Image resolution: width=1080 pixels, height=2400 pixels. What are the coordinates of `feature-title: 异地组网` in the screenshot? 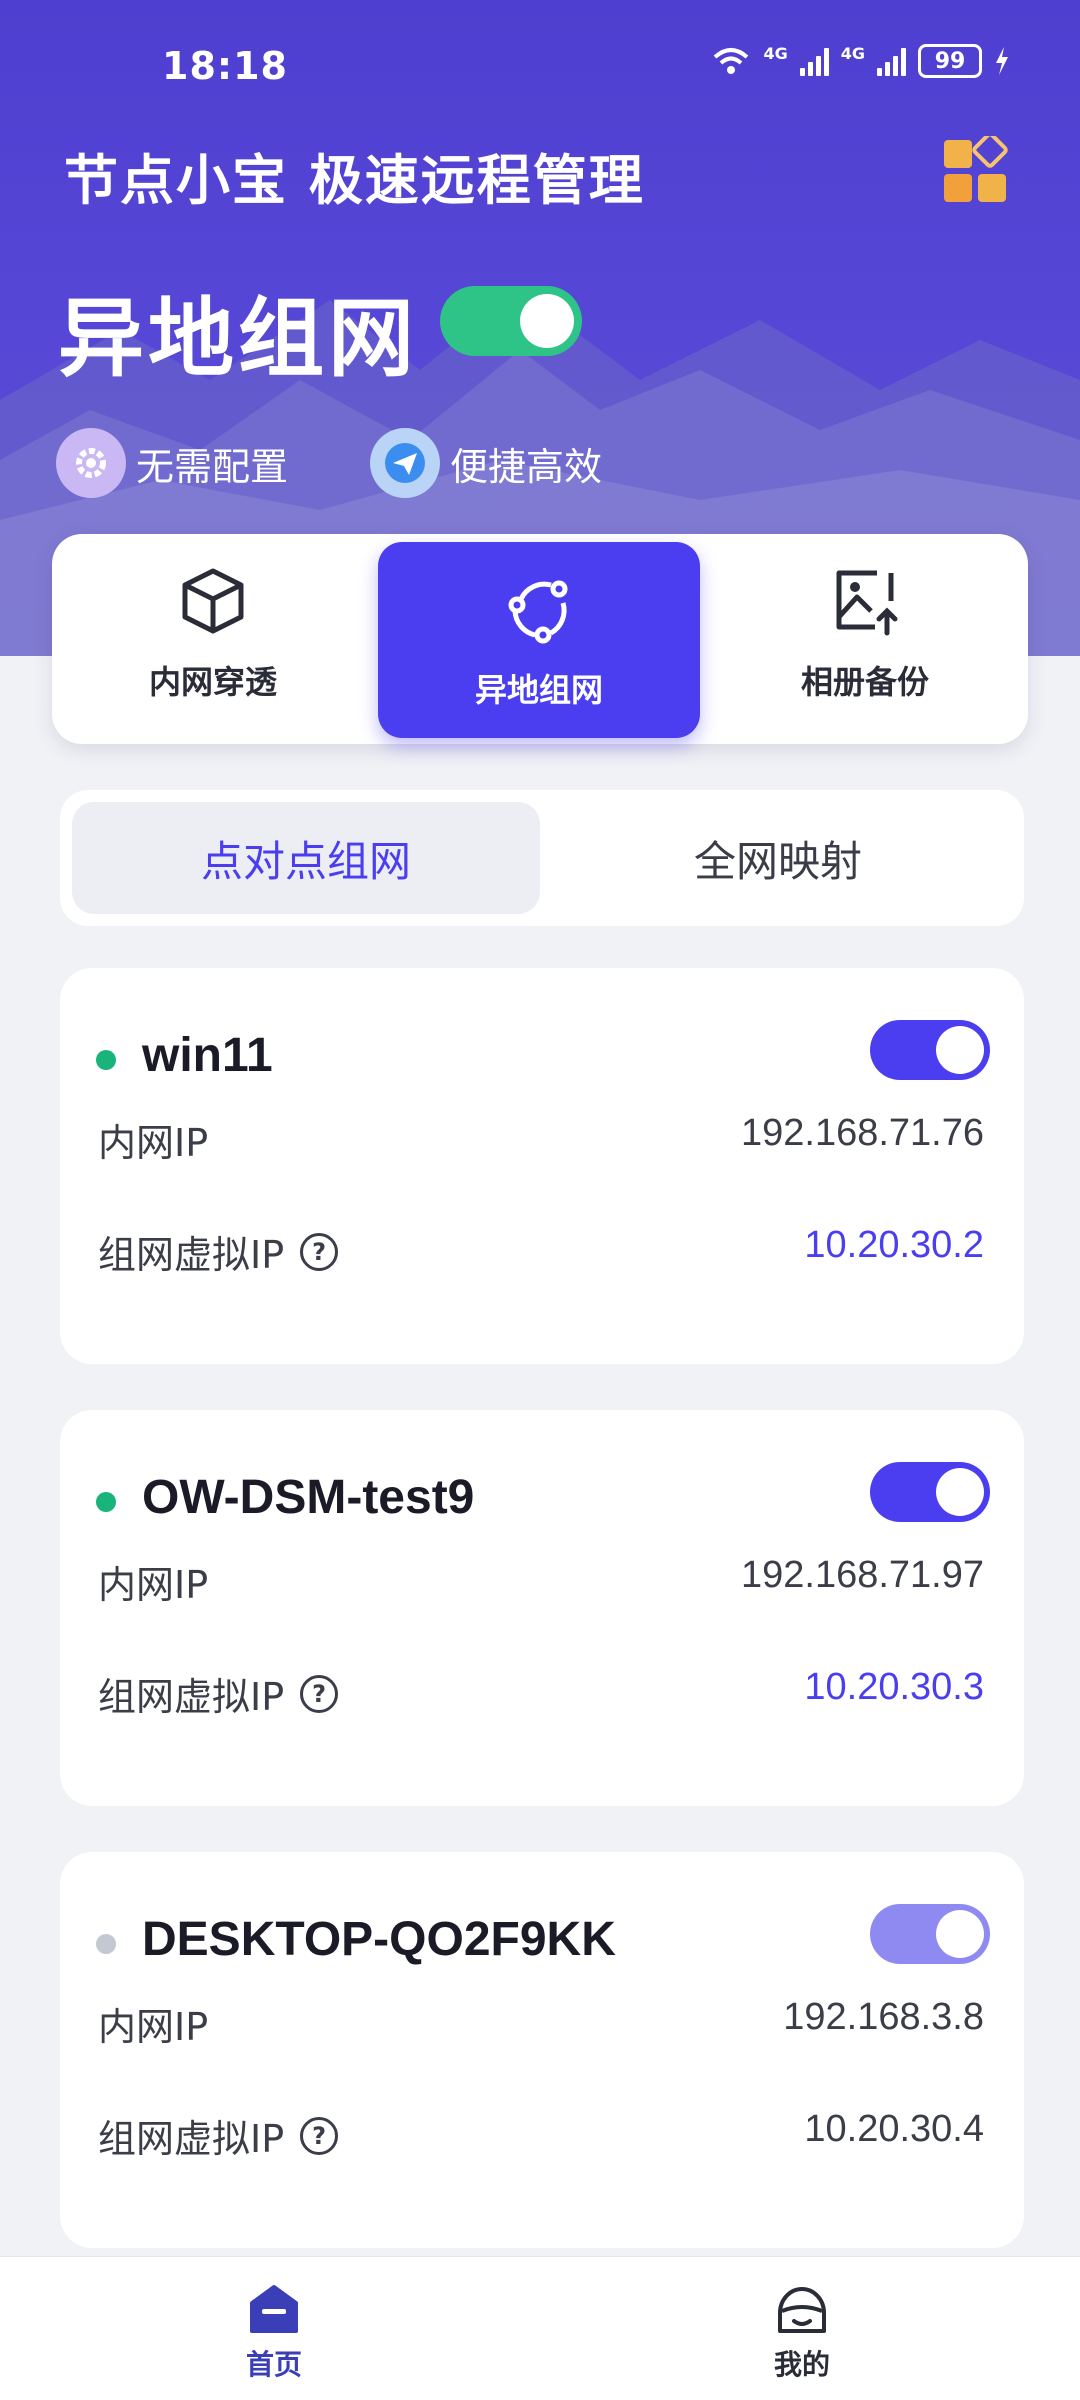 It's located at (238, 339).